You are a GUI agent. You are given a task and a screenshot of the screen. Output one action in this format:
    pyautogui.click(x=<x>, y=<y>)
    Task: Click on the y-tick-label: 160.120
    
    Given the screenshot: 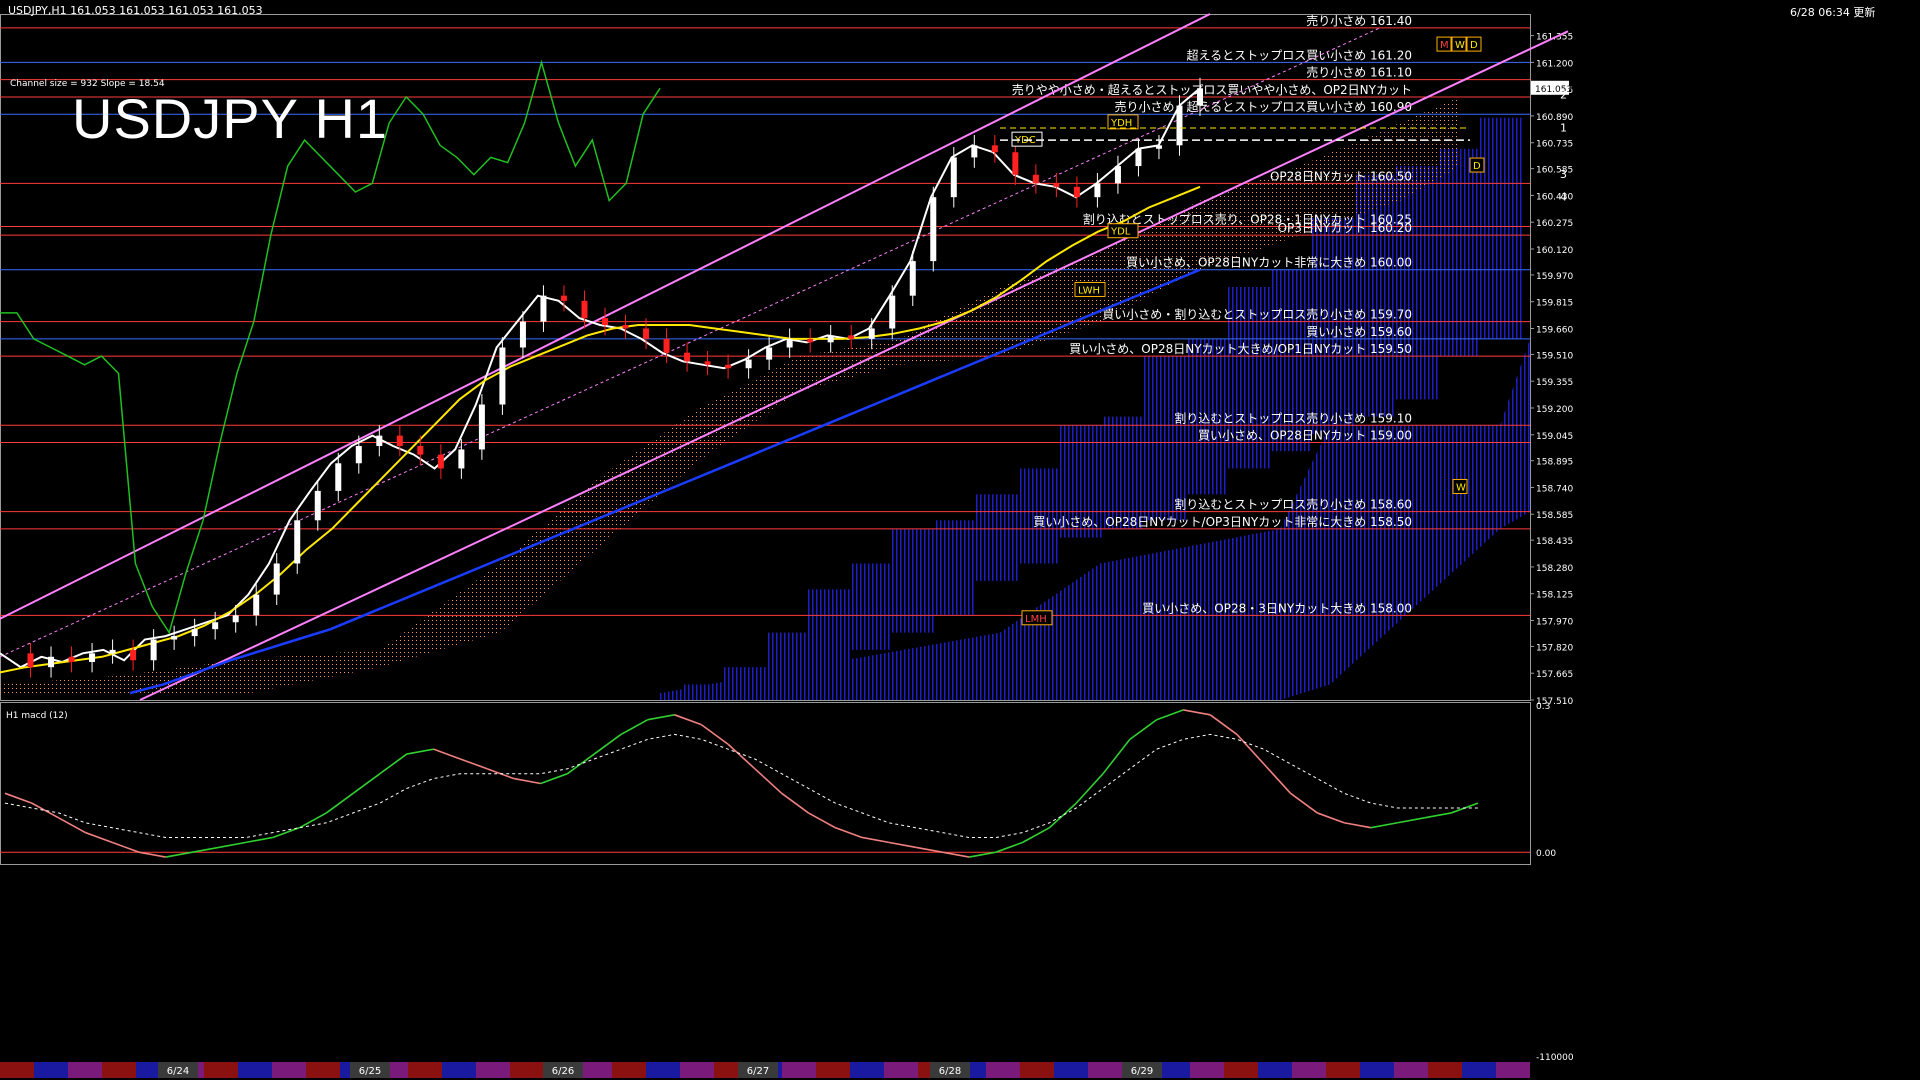 What is the action you would take?
    pyautogui.click(x=1554, y=251)
    